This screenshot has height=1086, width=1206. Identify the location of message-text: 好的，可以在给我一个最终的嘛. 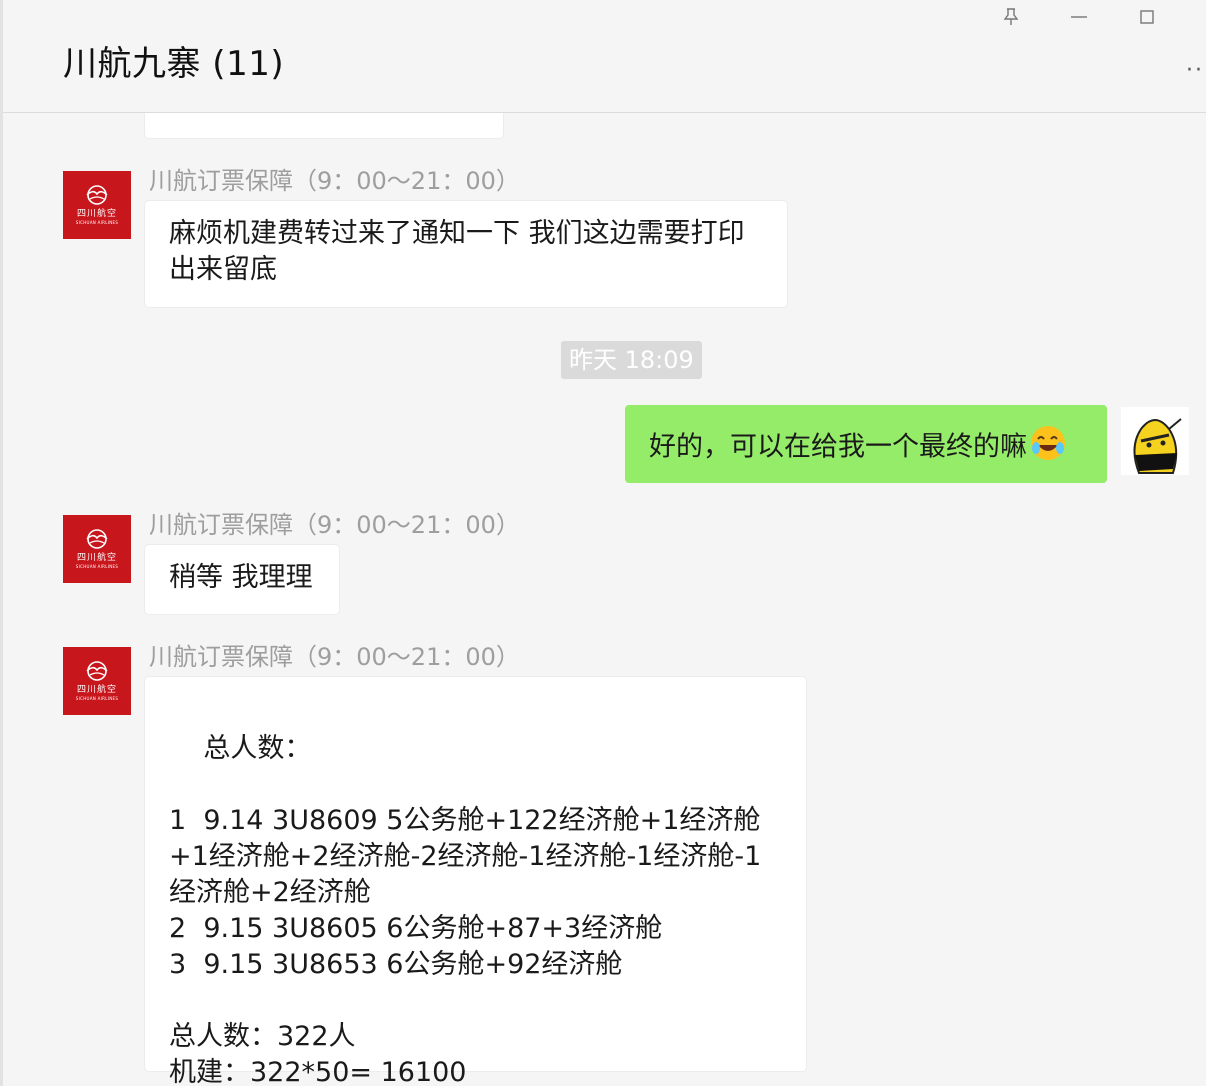
(838, 447).